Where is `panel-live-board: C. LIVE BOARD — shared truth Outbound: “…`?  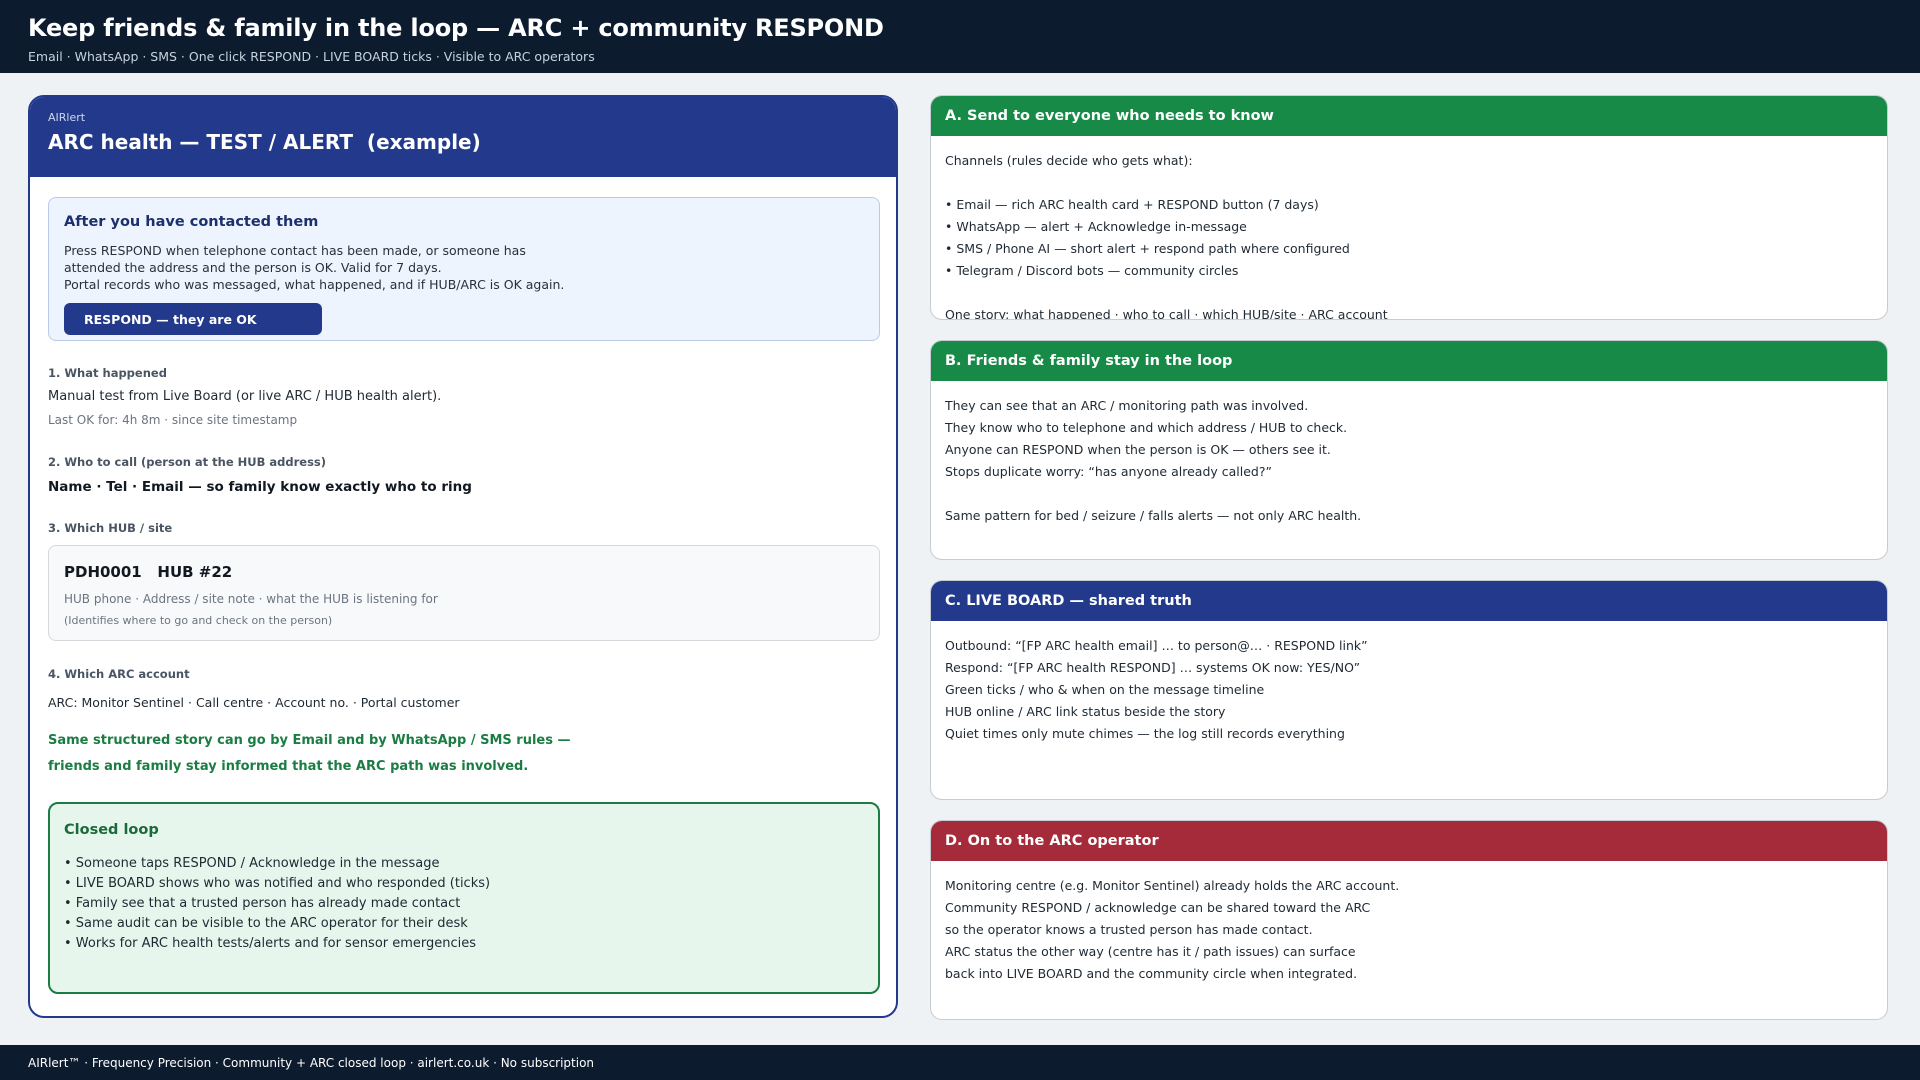 panel-live-board: C. LIVE BOARD — shared truth Outbound: “… is located at coordinates (1409, 690).